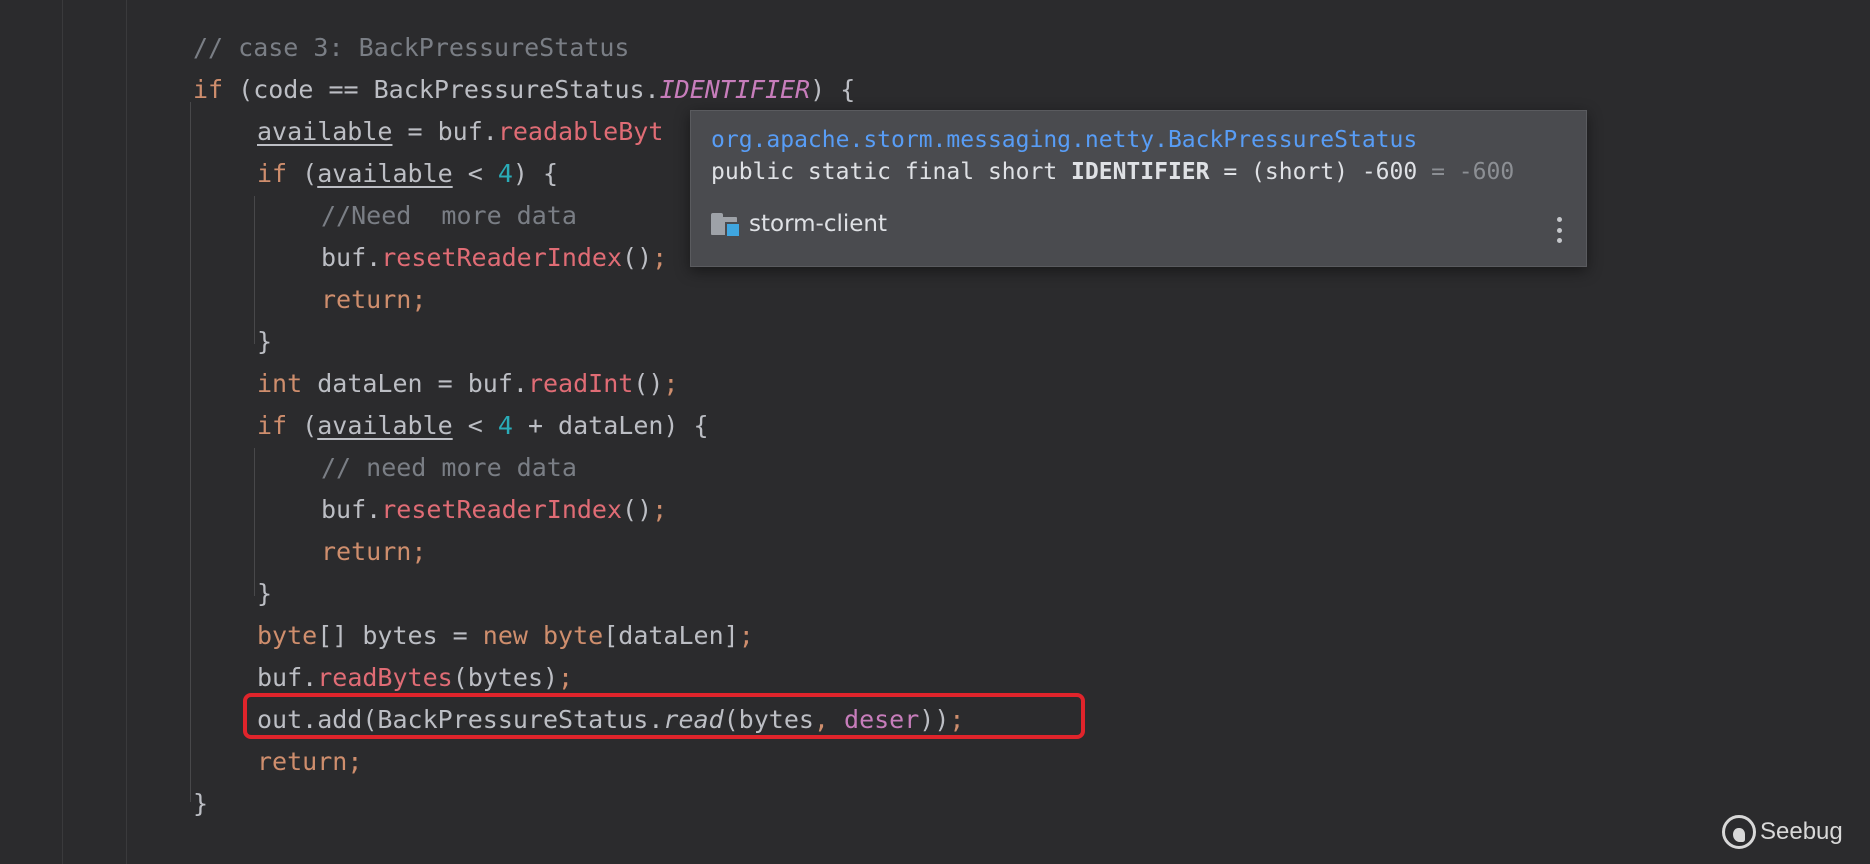  I want to click on code-token: // case 3: BackPressureStatus, so click(411, 47).